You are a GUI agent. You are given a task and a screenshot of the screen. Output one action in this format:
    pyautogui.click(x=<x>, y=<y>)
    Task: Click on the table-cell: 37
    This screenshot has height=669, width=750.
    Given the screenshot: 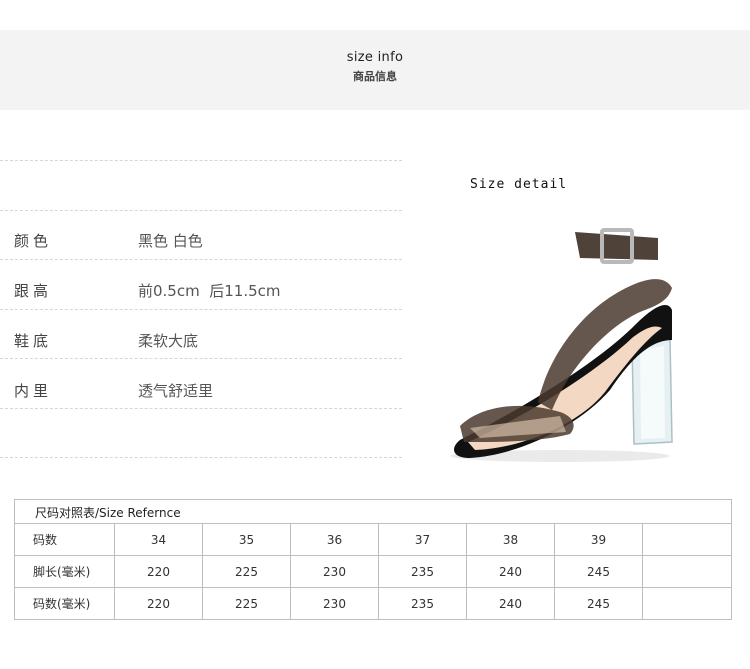 What is the action you would take?
    pyautogui.click(x=423, y=539)
    